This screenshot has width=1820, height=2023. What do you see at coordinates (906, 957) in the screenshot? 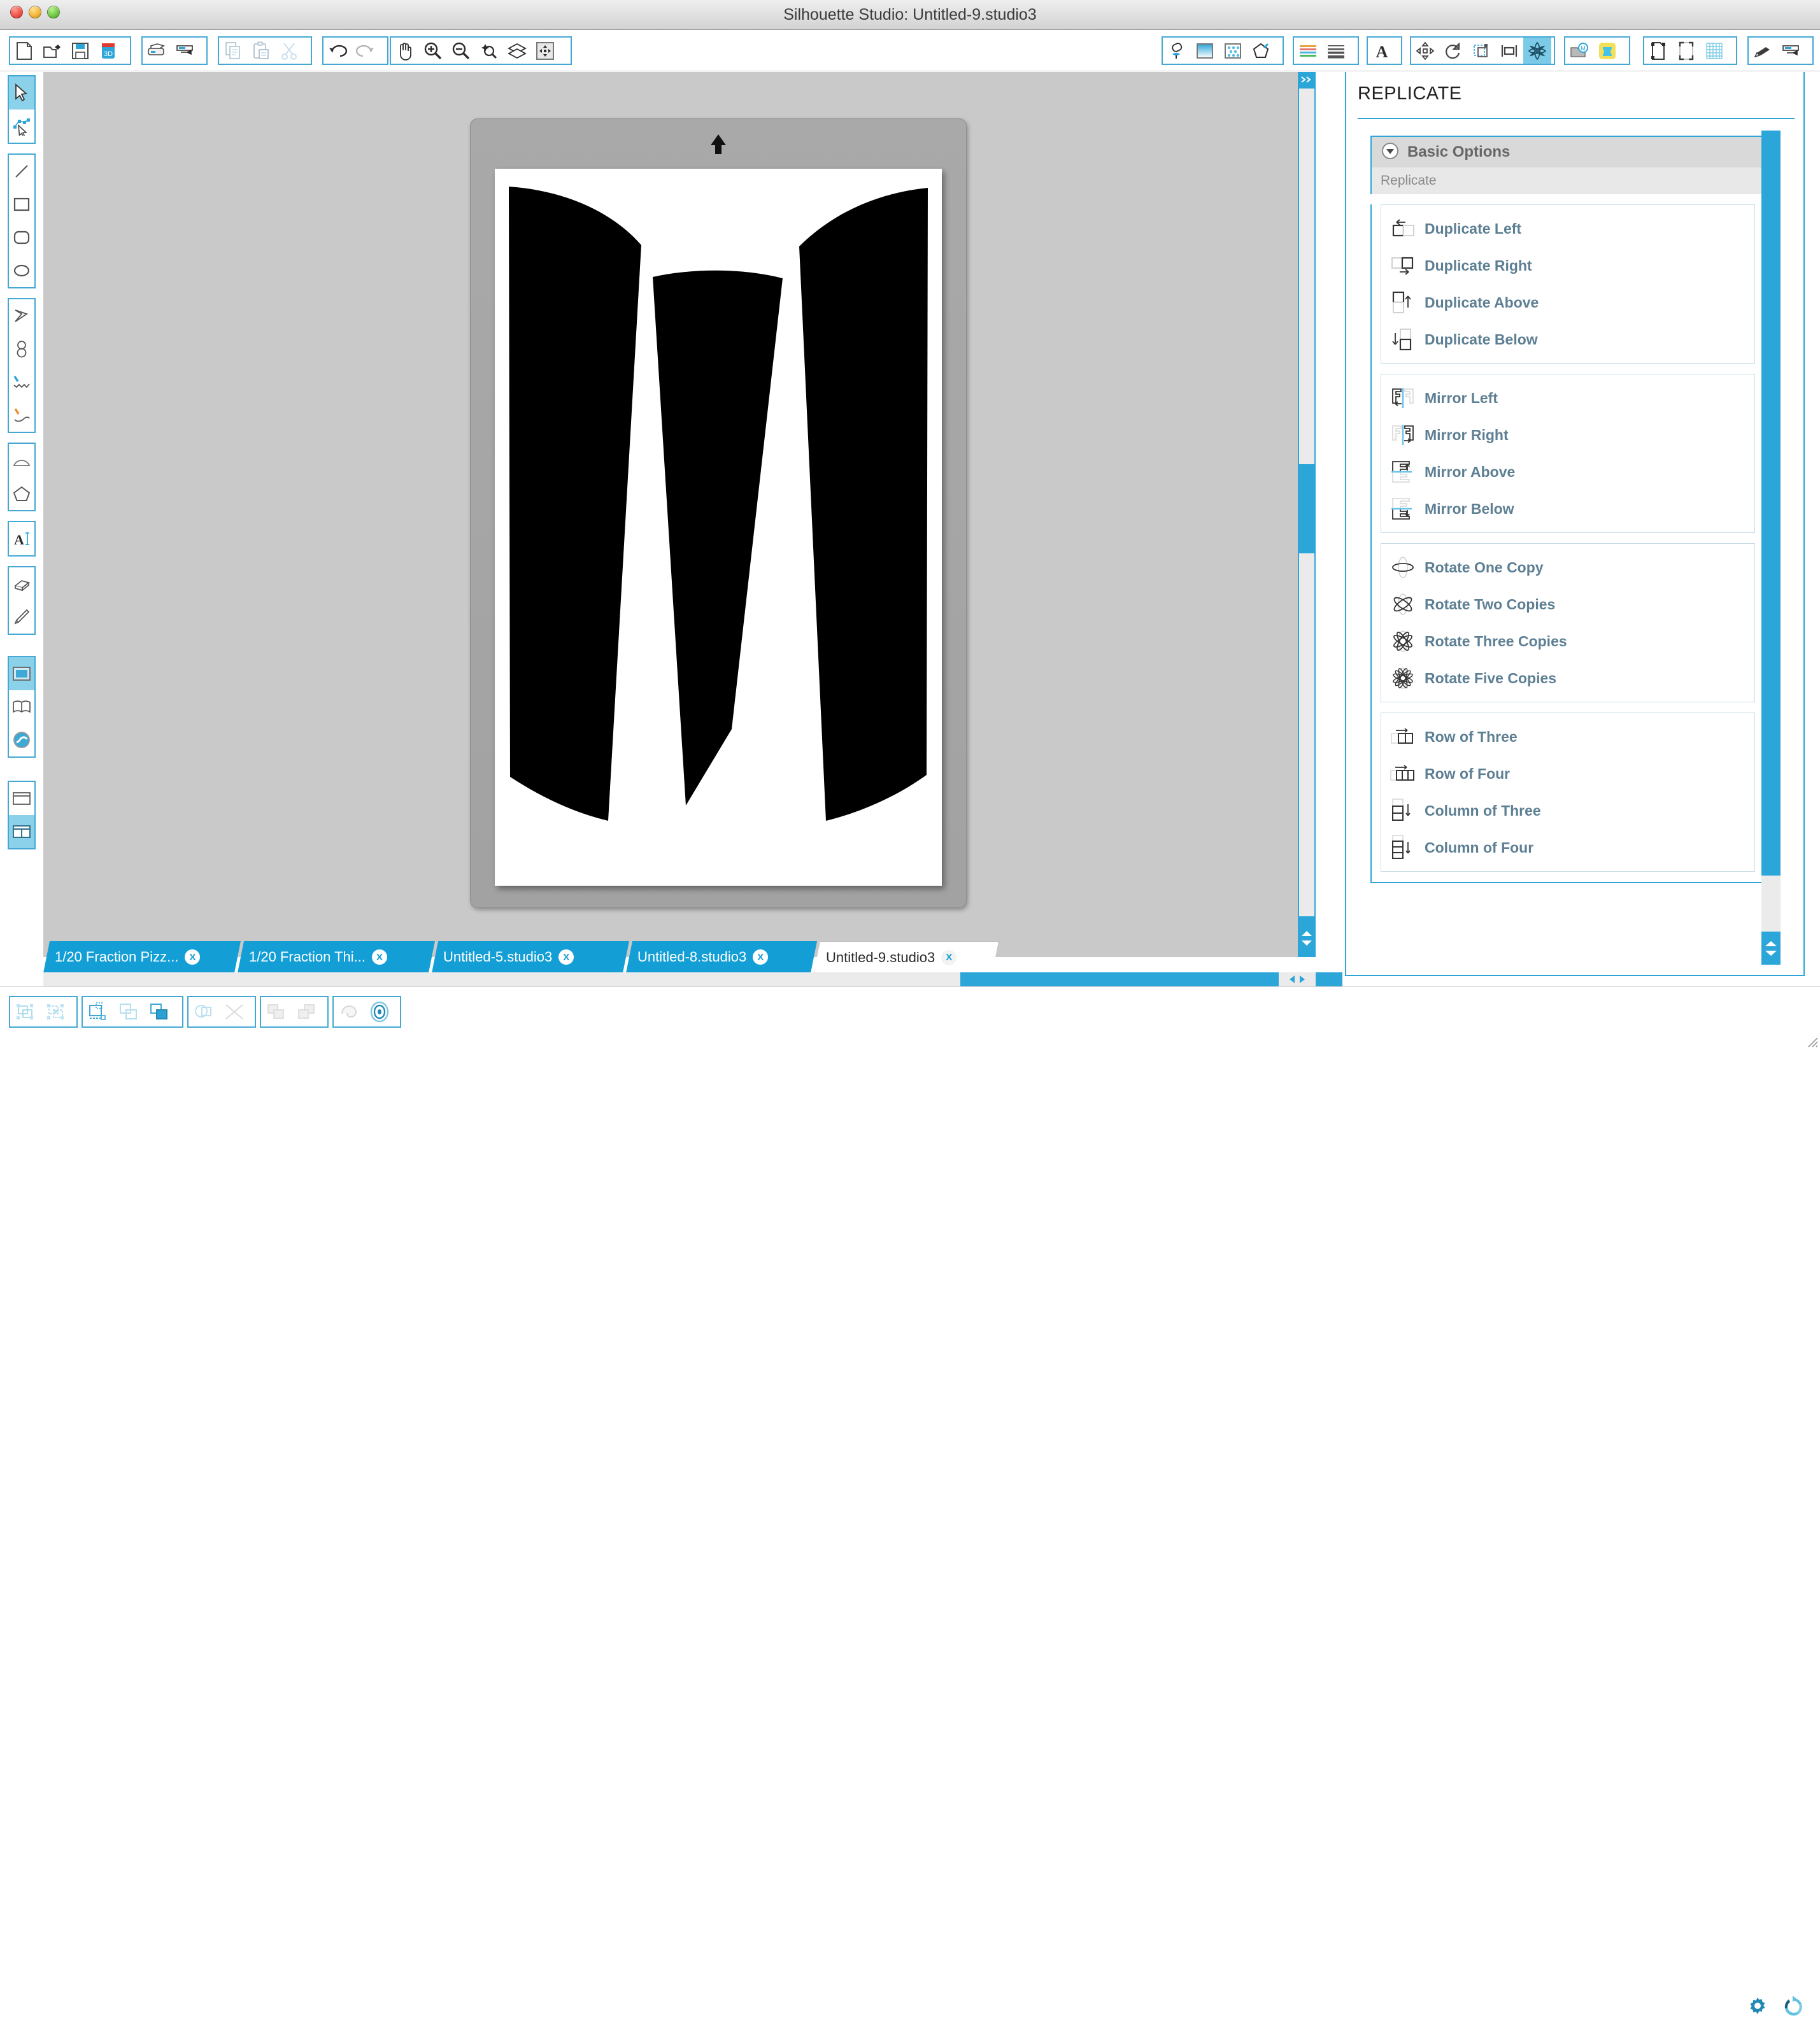
I see `document-tab-active: Untitled-9.studio3 X` at bounding box center [906, 957].